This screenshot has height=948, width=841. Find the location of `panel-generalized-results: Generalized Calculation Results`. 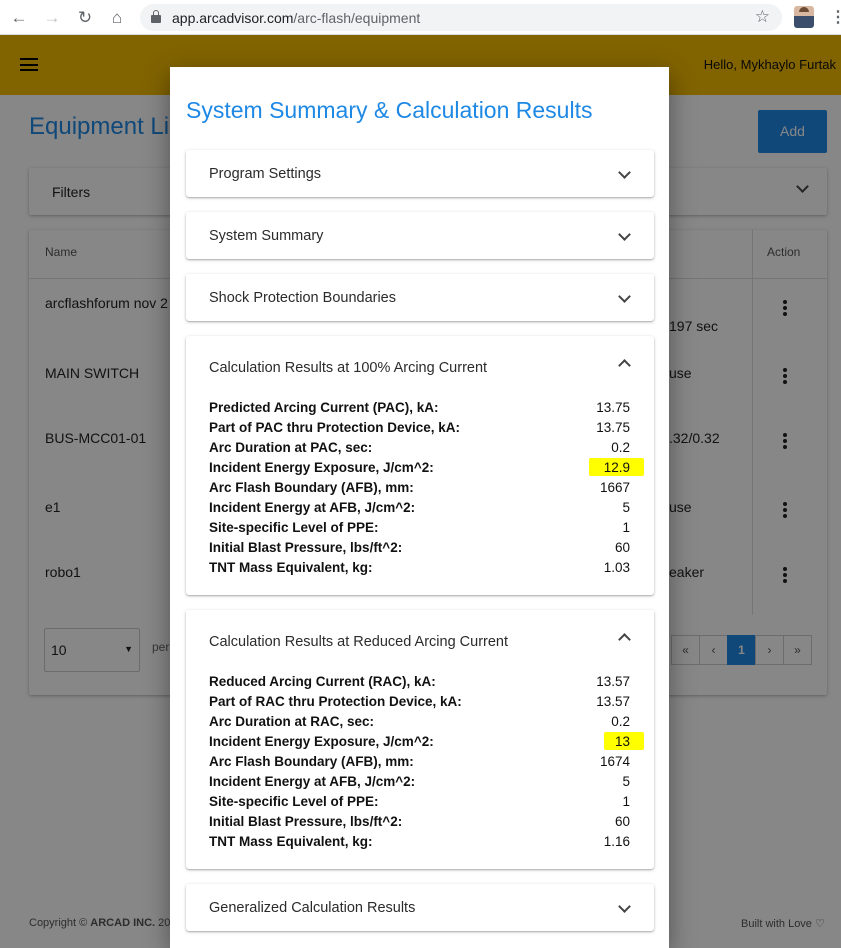

panel-generalized-results: Generalized Calculation Results is located at coordinates (420, 907).